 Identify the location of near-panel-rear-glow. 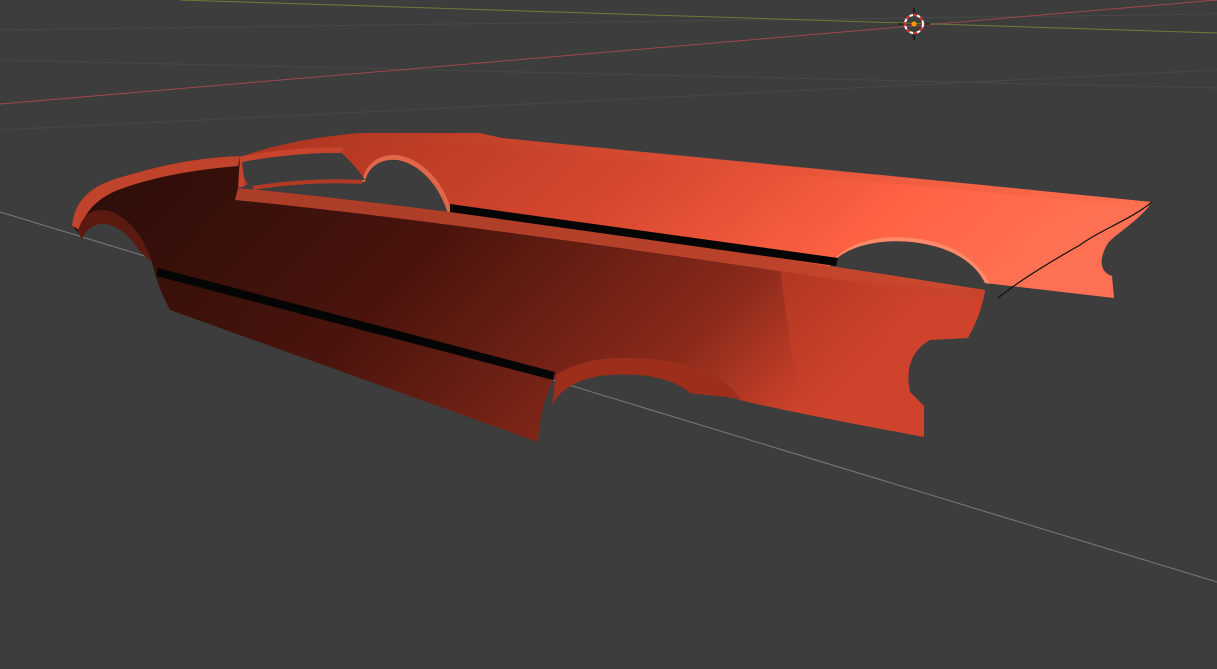
(882, 353).